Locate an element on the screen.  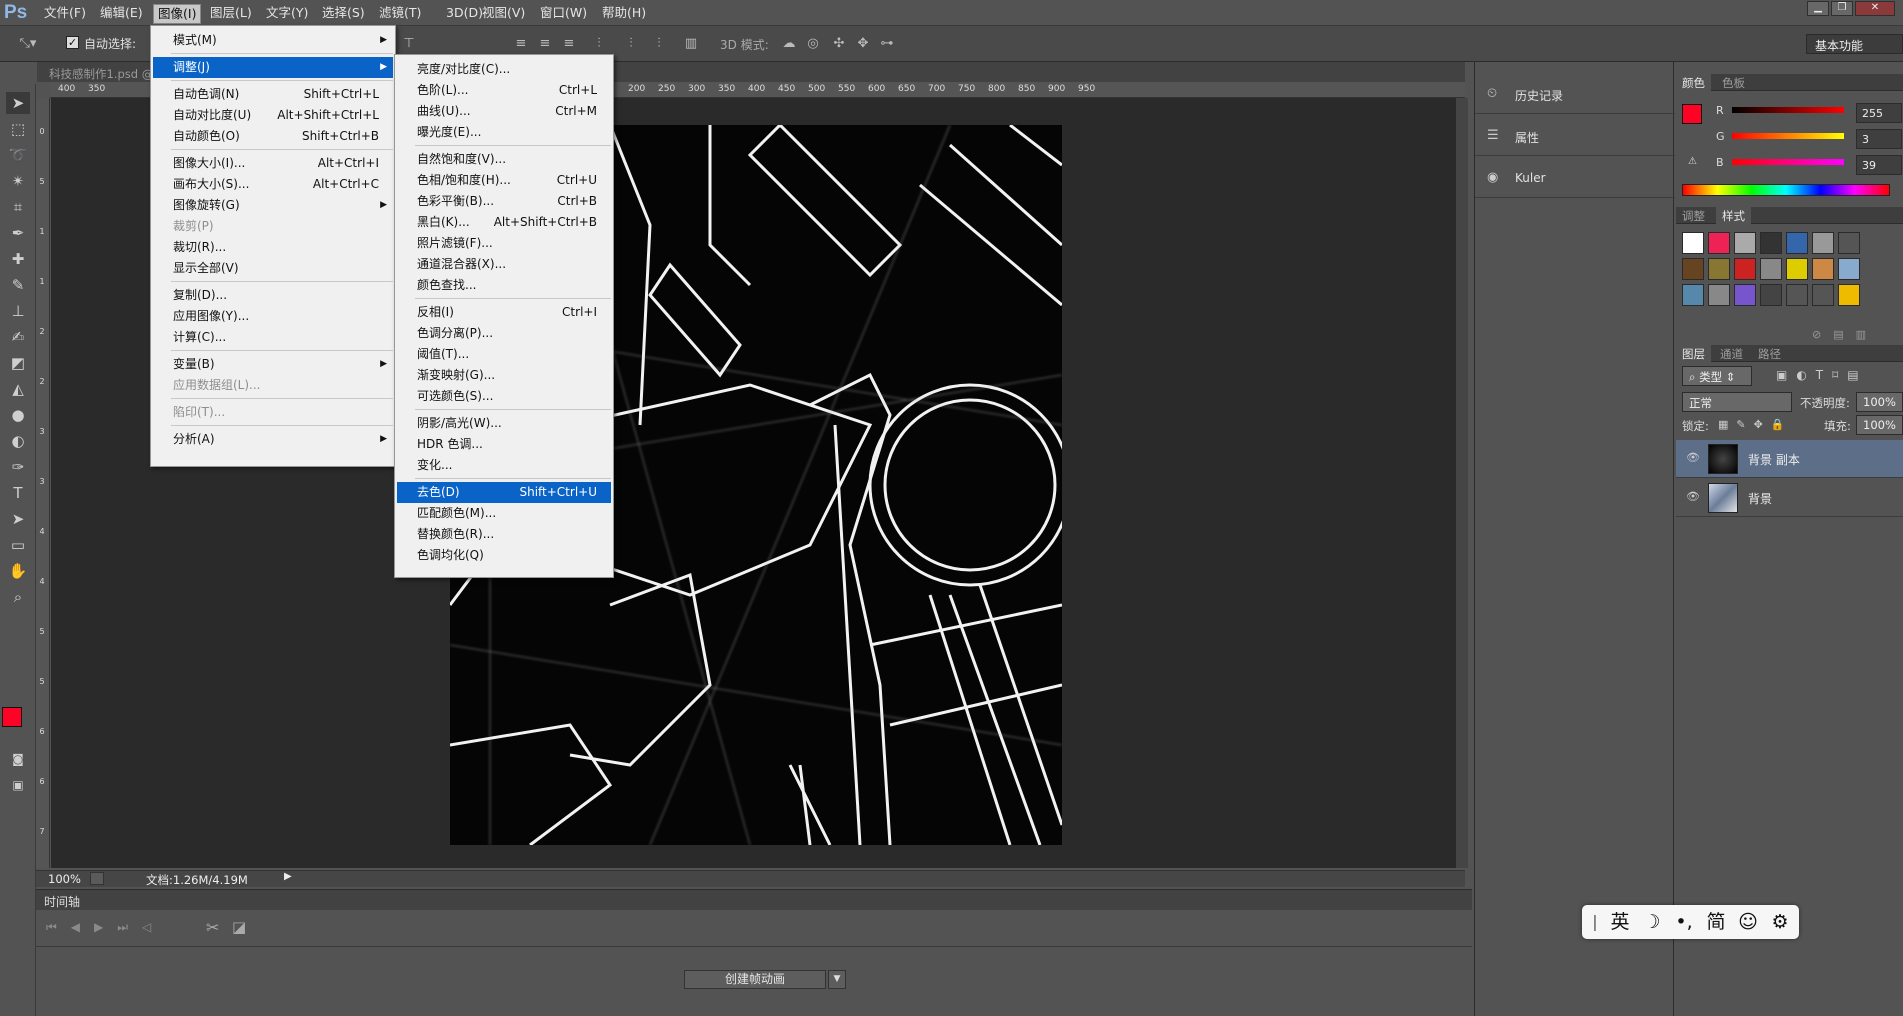
dodge-tool-icon: ◐ is located at coordinates (18, 441).